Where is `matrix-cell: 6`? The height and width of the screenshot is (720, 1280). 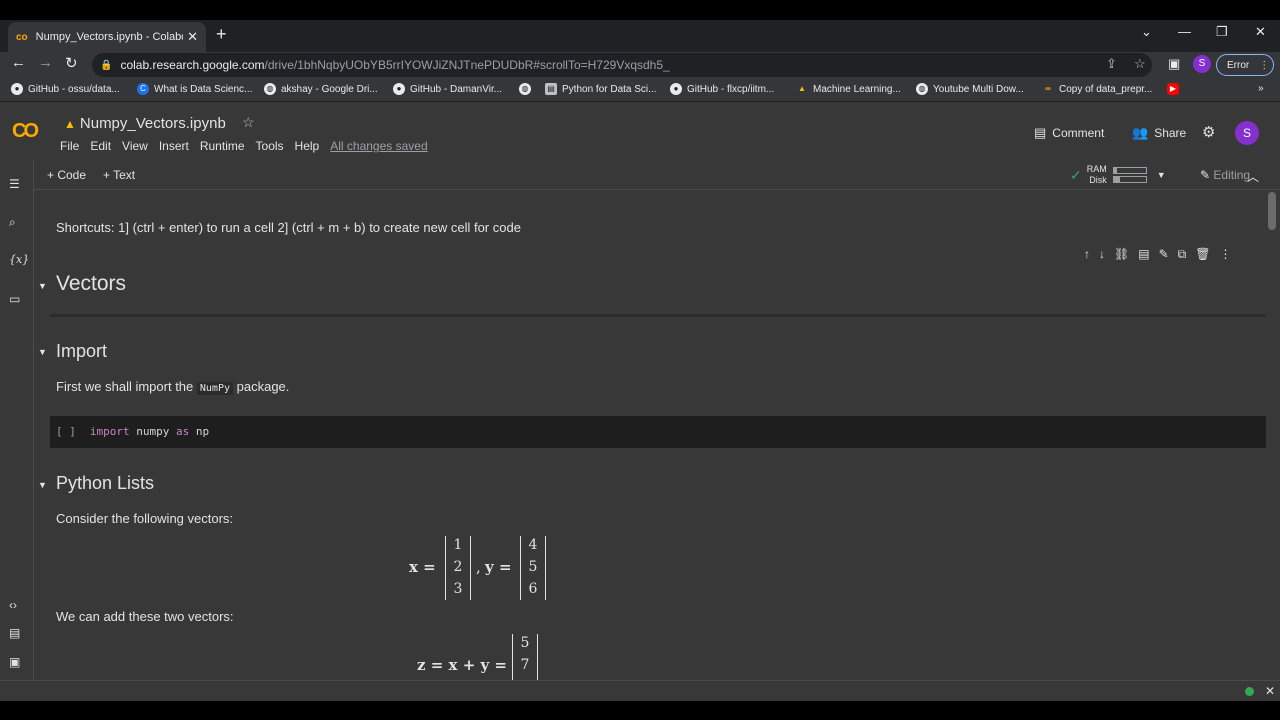 matrix-cell: 6 is located at coordinates (533, 589).